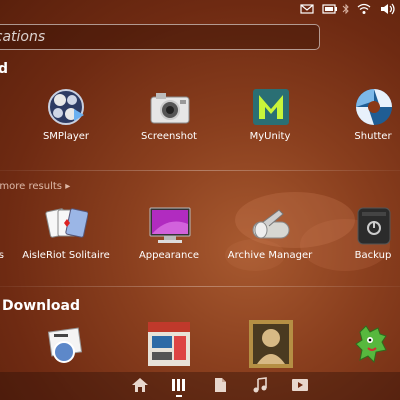 This screenshot has width=400, height=400. Describe the element at coordinates (271, 107) in the screenshot. I see `myunity-icon` at that location.